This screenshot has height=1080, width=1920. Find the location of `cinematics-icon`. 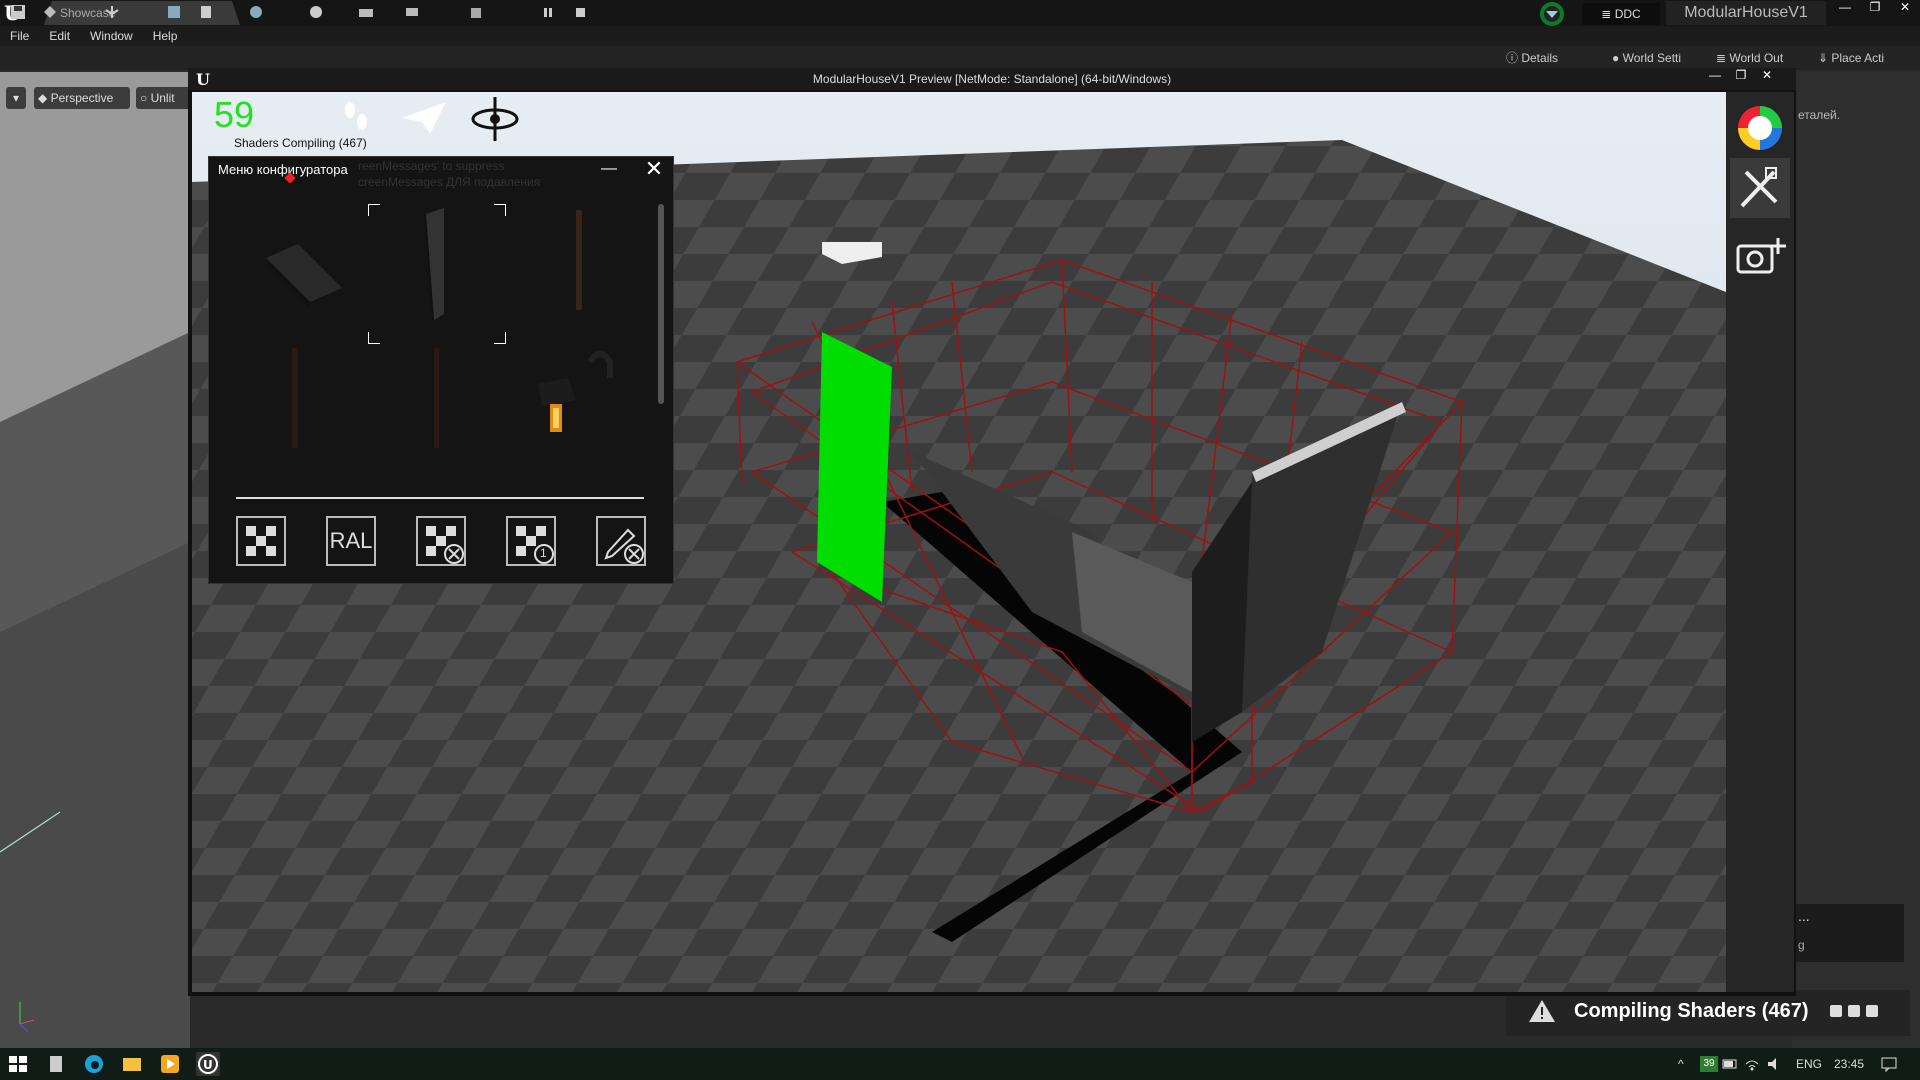

cinematics-icon is located at coordinates (366, 12).